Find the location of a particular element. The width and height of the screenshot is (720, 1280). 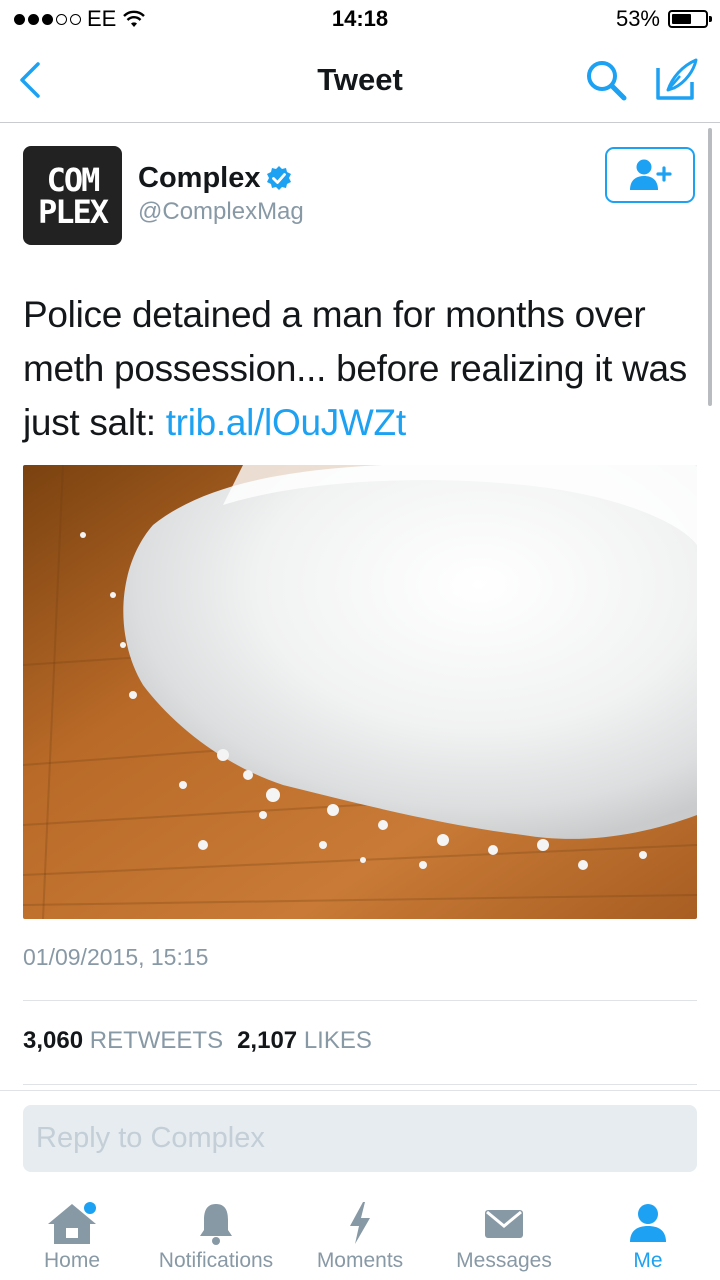

tweet-timestamp: 01/09/2015, 15:15 is located at coordinates (116, 957).